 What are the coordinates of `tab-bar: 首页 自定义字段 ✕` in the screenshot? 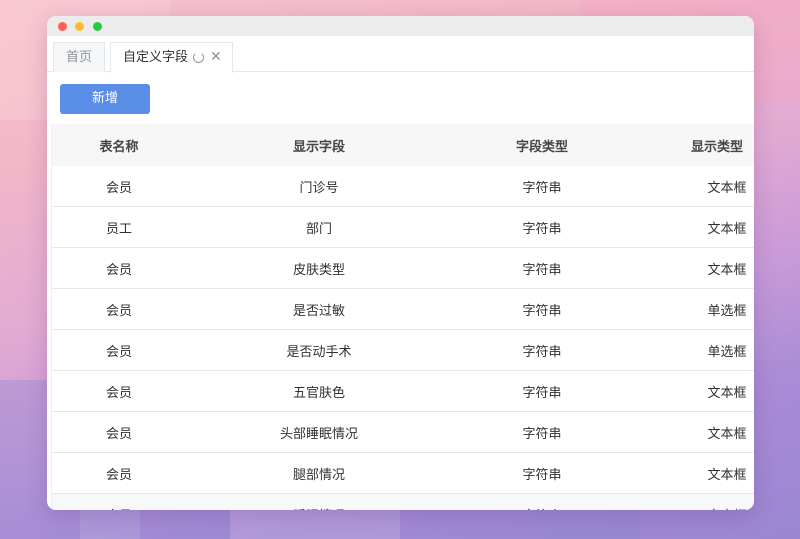 It's located at (400, 54).